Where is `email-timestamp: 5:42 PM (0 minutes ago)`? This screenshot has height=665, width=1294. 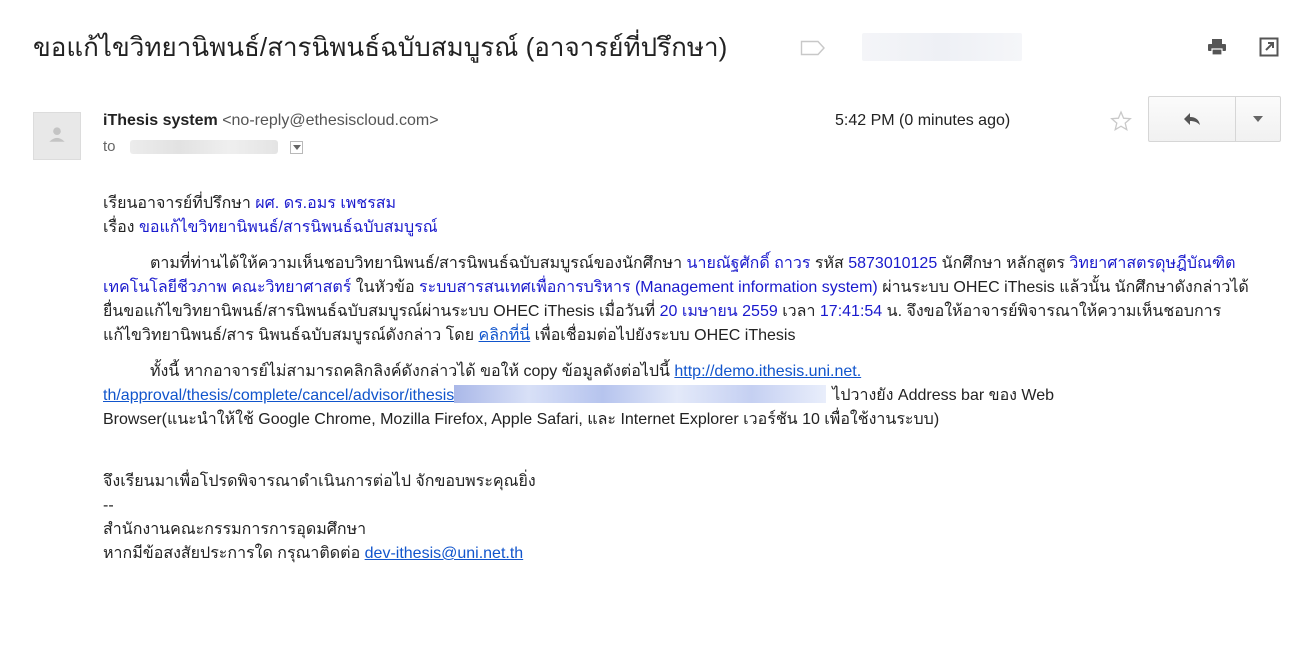
email-timestamp: 5:42 PM (0 minutes ago) is located at coordinates (923, 120).